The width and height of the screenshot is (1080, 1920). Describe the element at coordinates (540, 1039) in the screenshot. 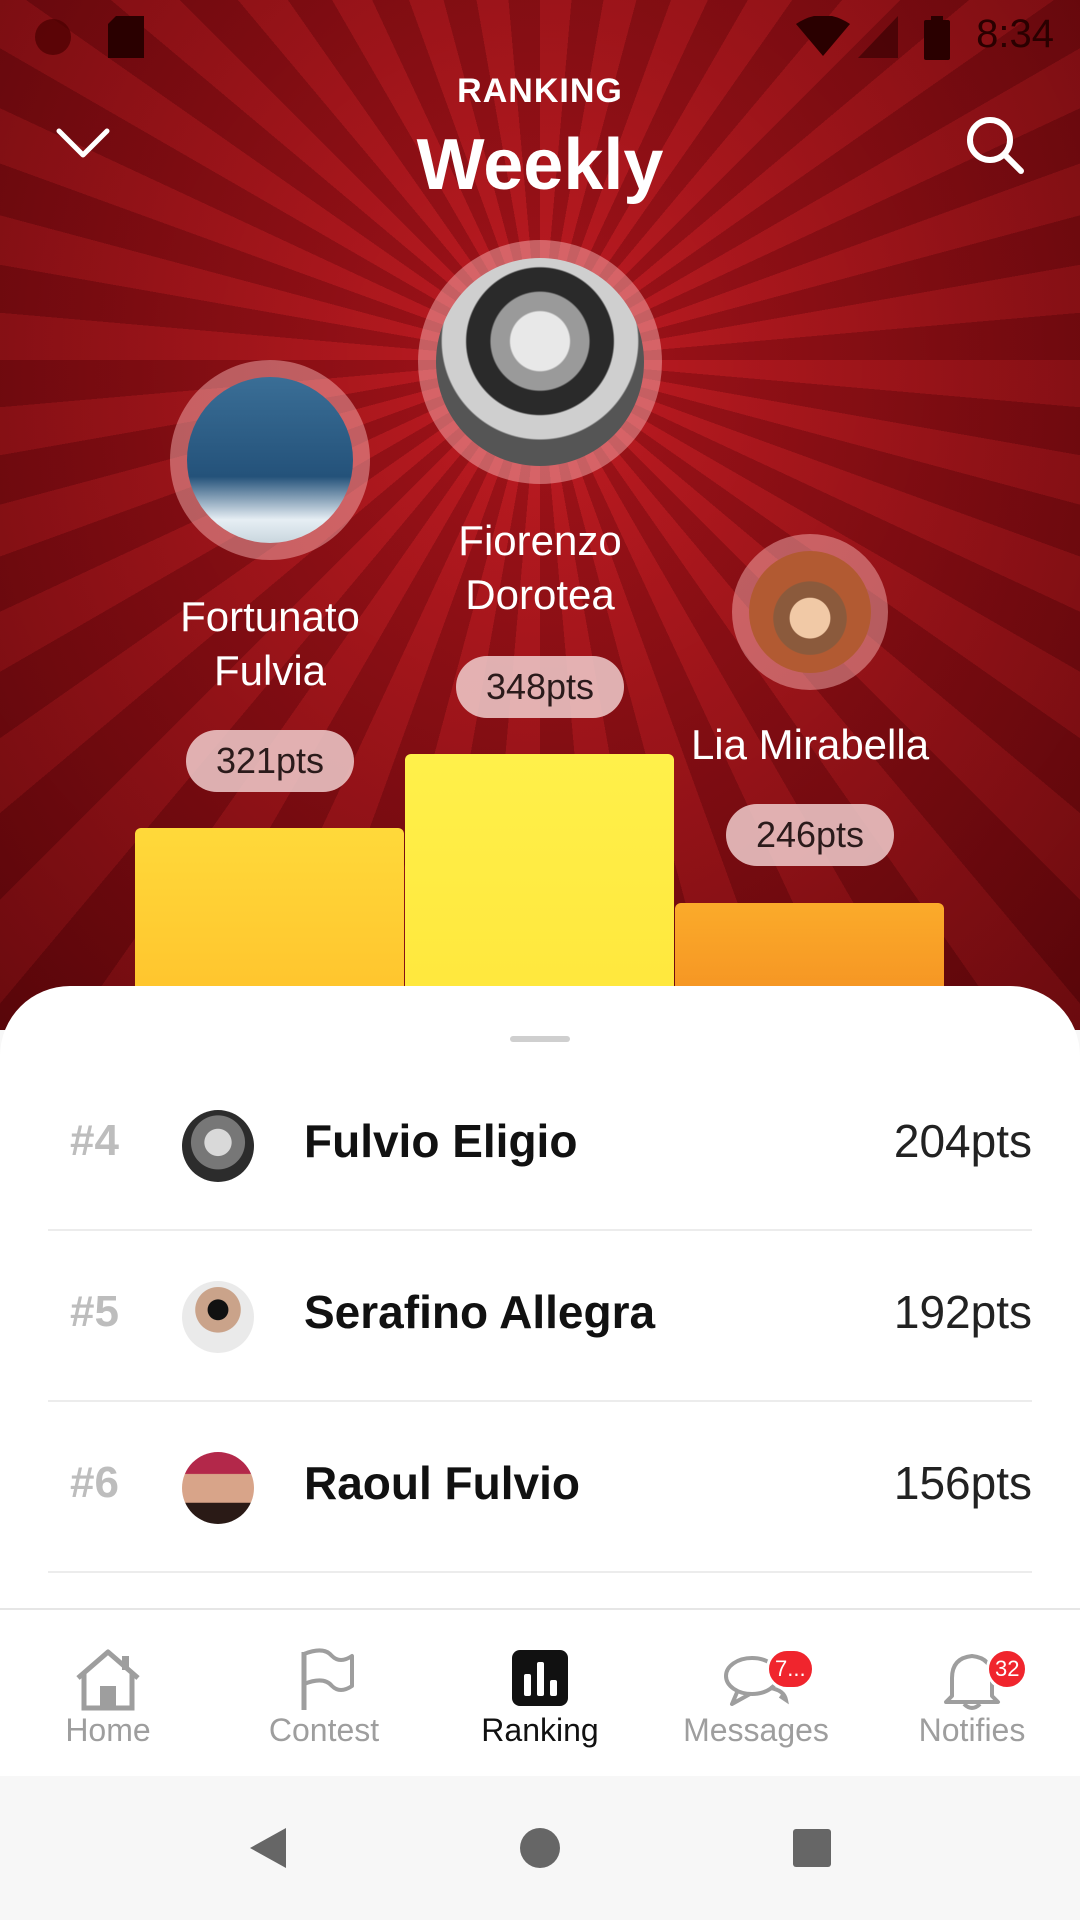

I see `drag-handle` at that location.